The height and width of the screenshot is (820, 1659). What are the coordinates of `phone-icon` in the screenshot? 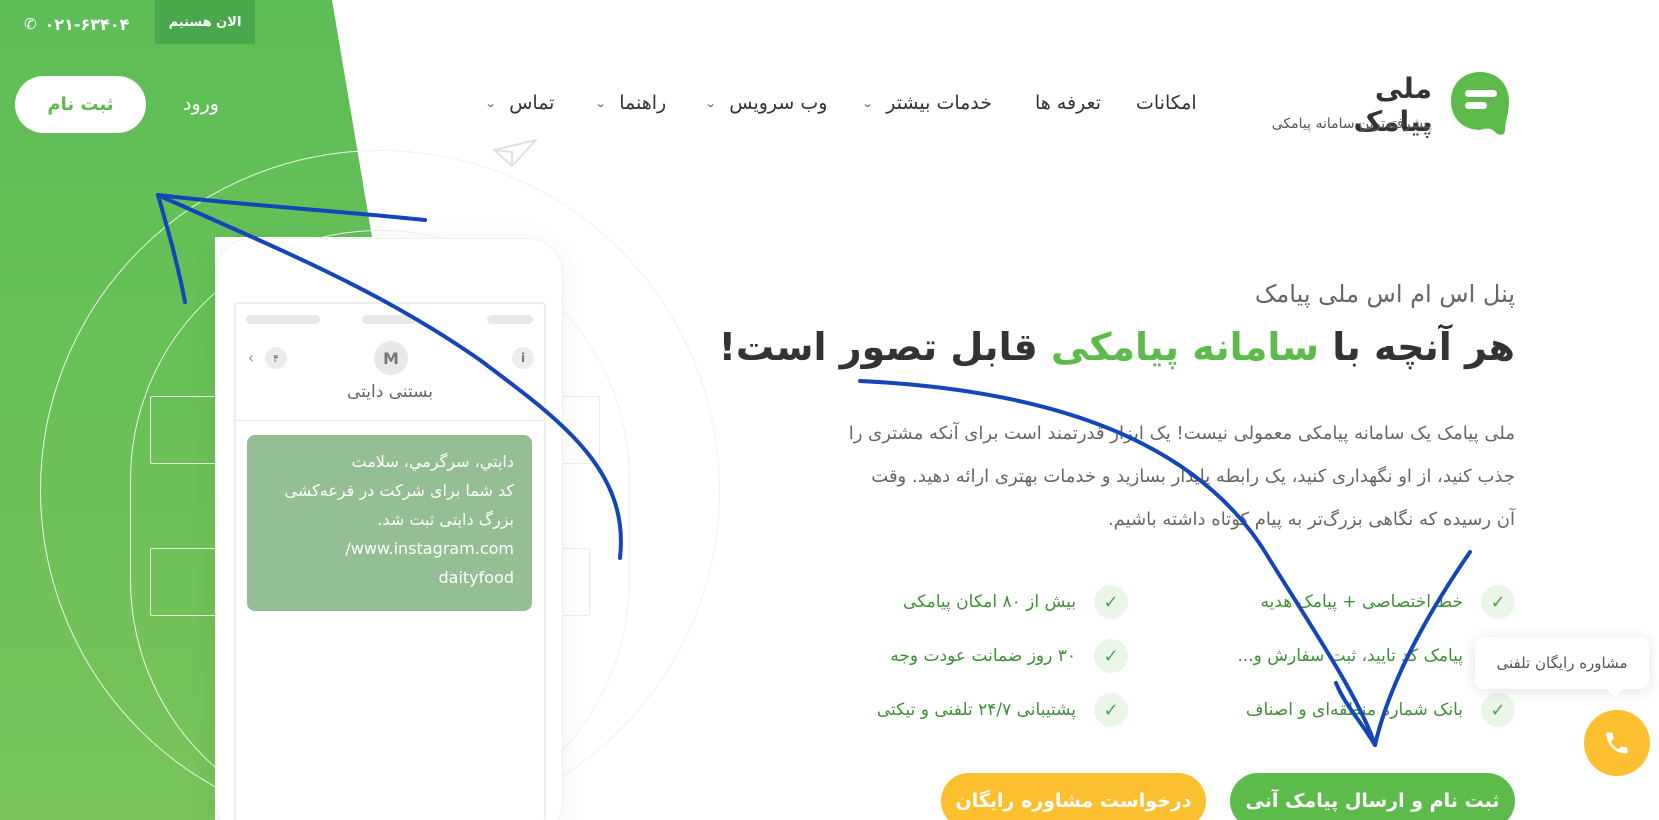 It's located at (1617, 743).